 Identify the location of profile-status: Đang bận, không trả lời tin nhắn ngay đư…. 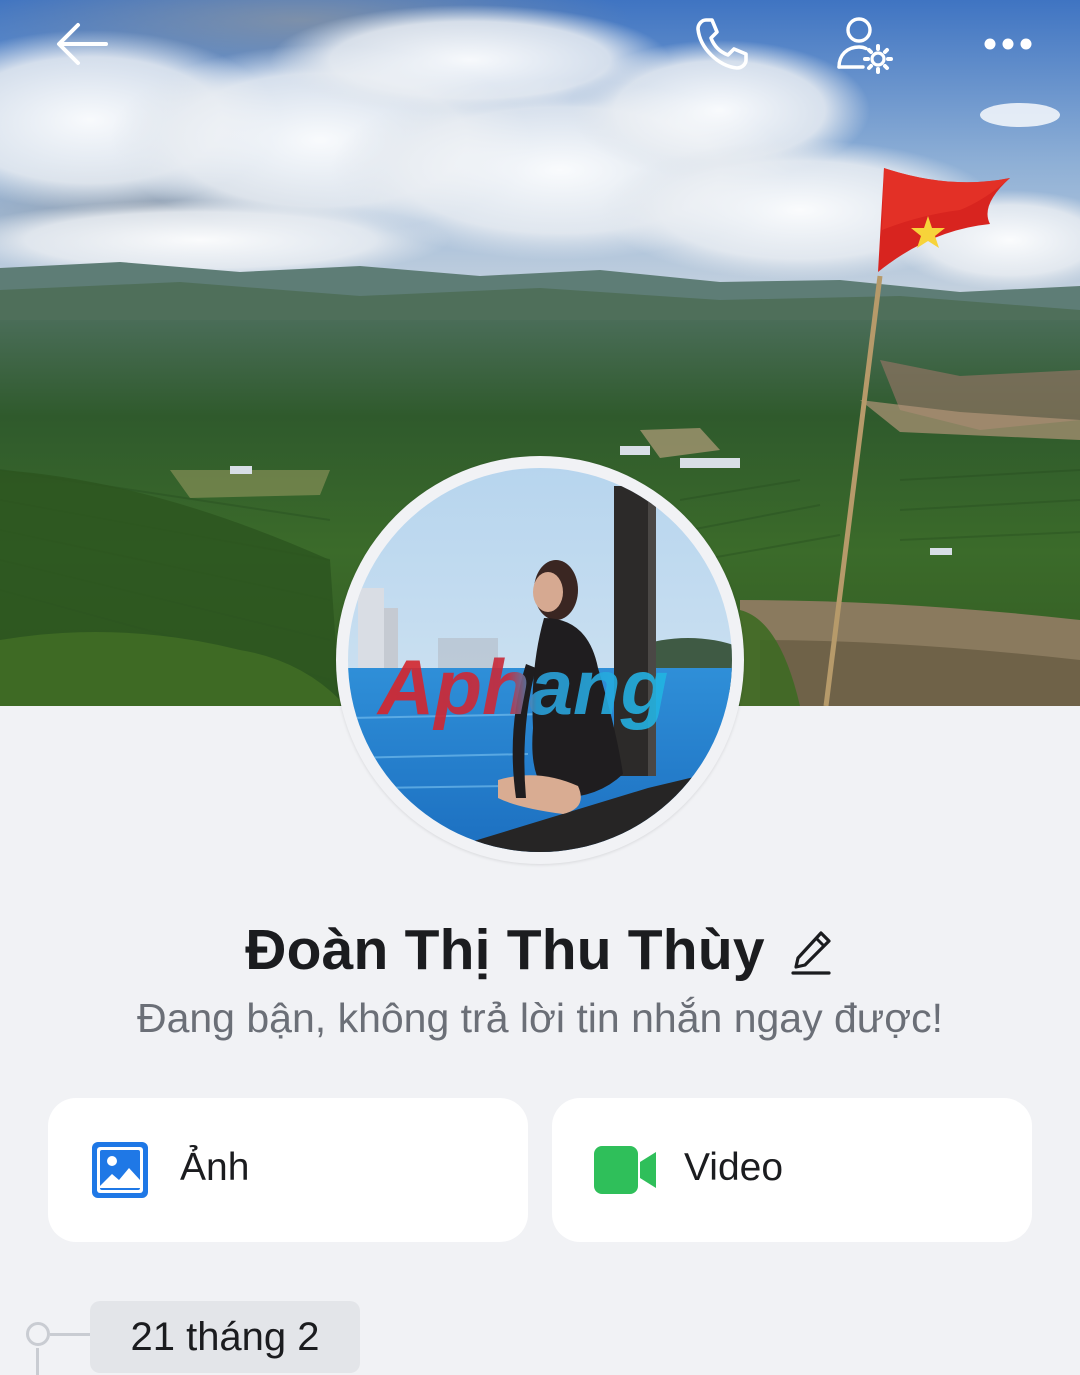
(540, 1018).